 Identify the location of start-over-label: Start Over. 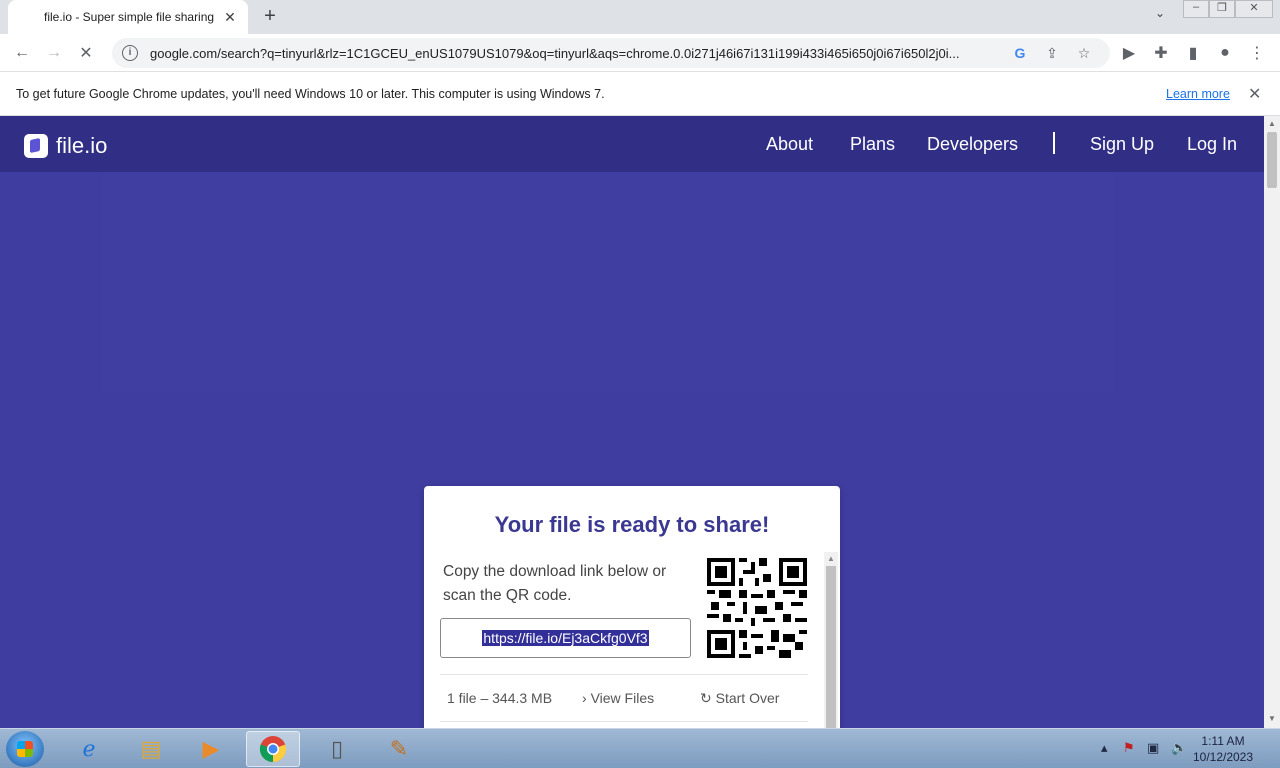
(747, 698).